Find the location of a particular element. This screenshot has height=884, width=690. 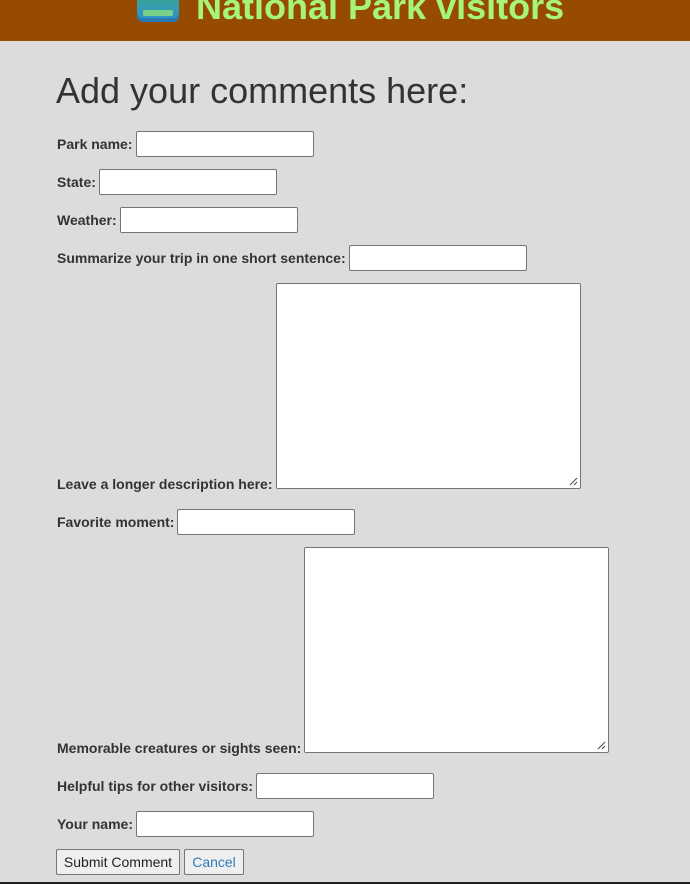

state-label: State: is located at coordinates (76, 182).